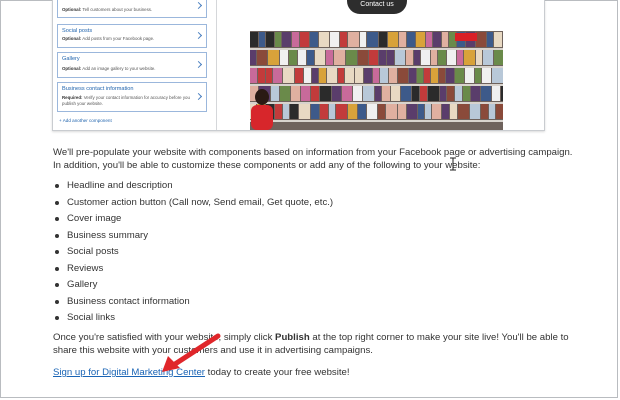  I want to click on list-item: Business contact information, so click(193, 303).